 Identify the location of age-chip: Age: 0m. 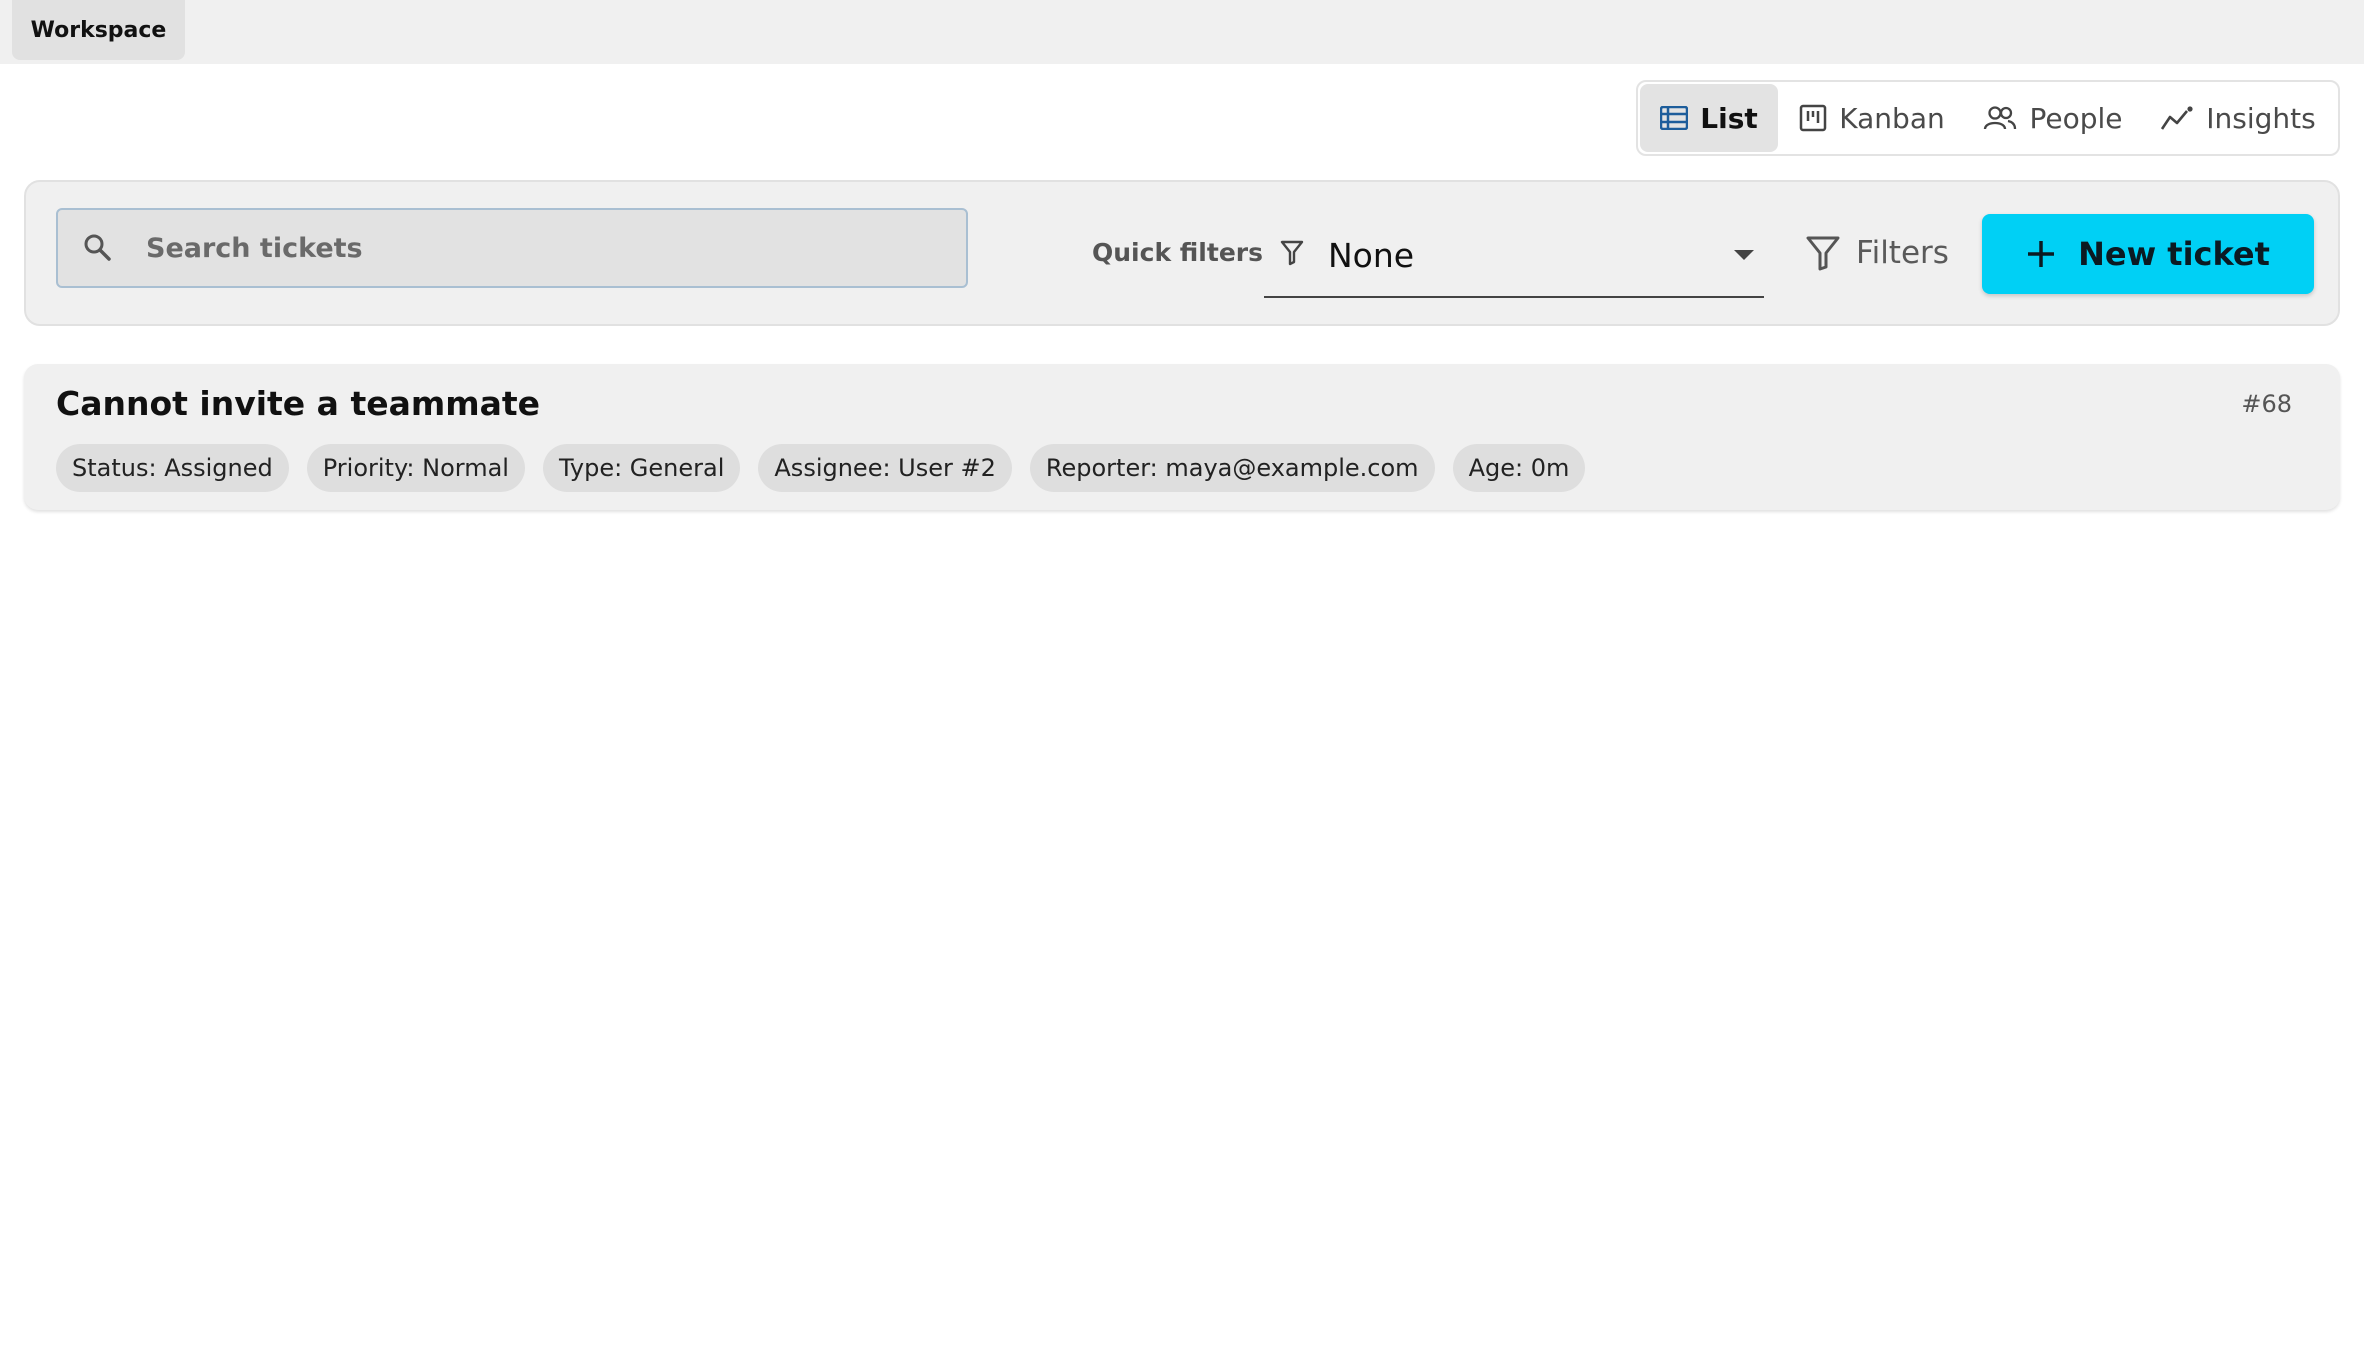
(1519, 468).